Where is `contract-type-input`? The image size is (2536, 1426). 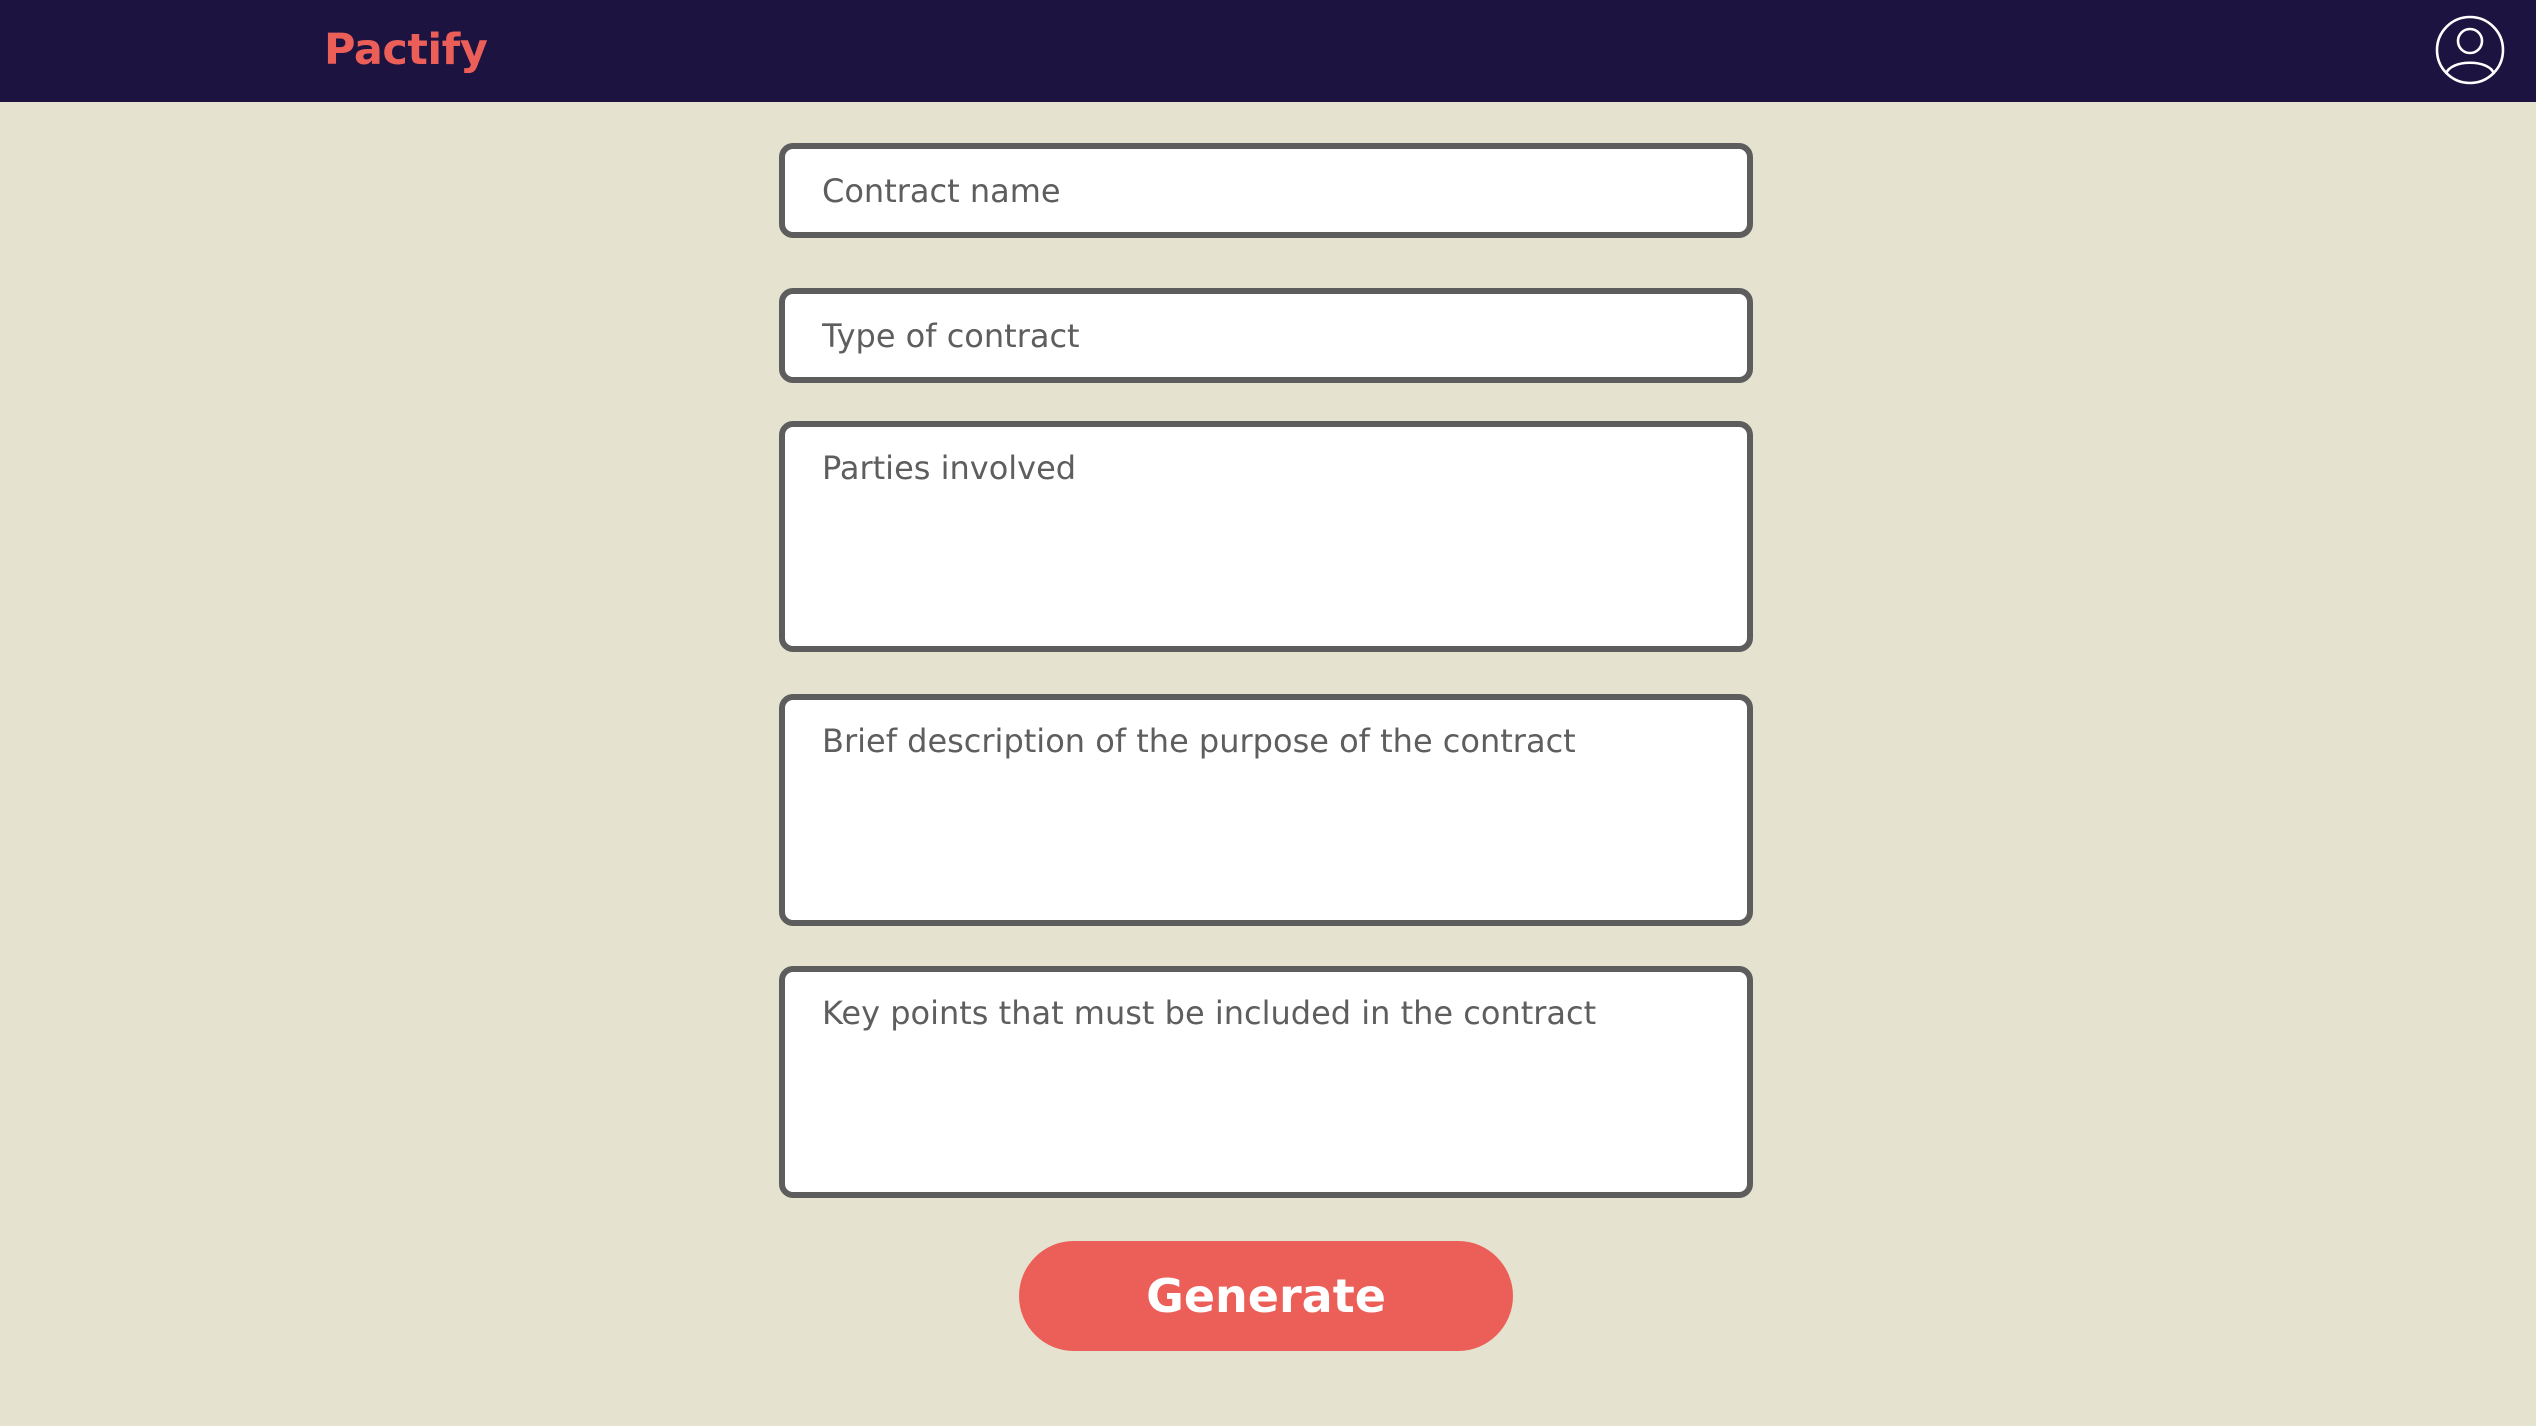 contract-type-input is located at coordinates (1266, 335).